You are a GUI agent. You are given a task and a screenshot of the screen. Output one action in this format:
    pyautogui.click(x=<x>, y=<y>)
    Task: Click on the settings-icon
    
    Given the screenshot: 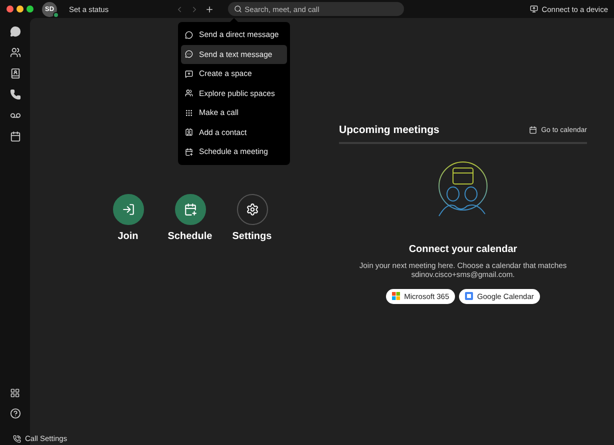 What is the action you would take?
    pyautogui.click(x=252, y=209)
    